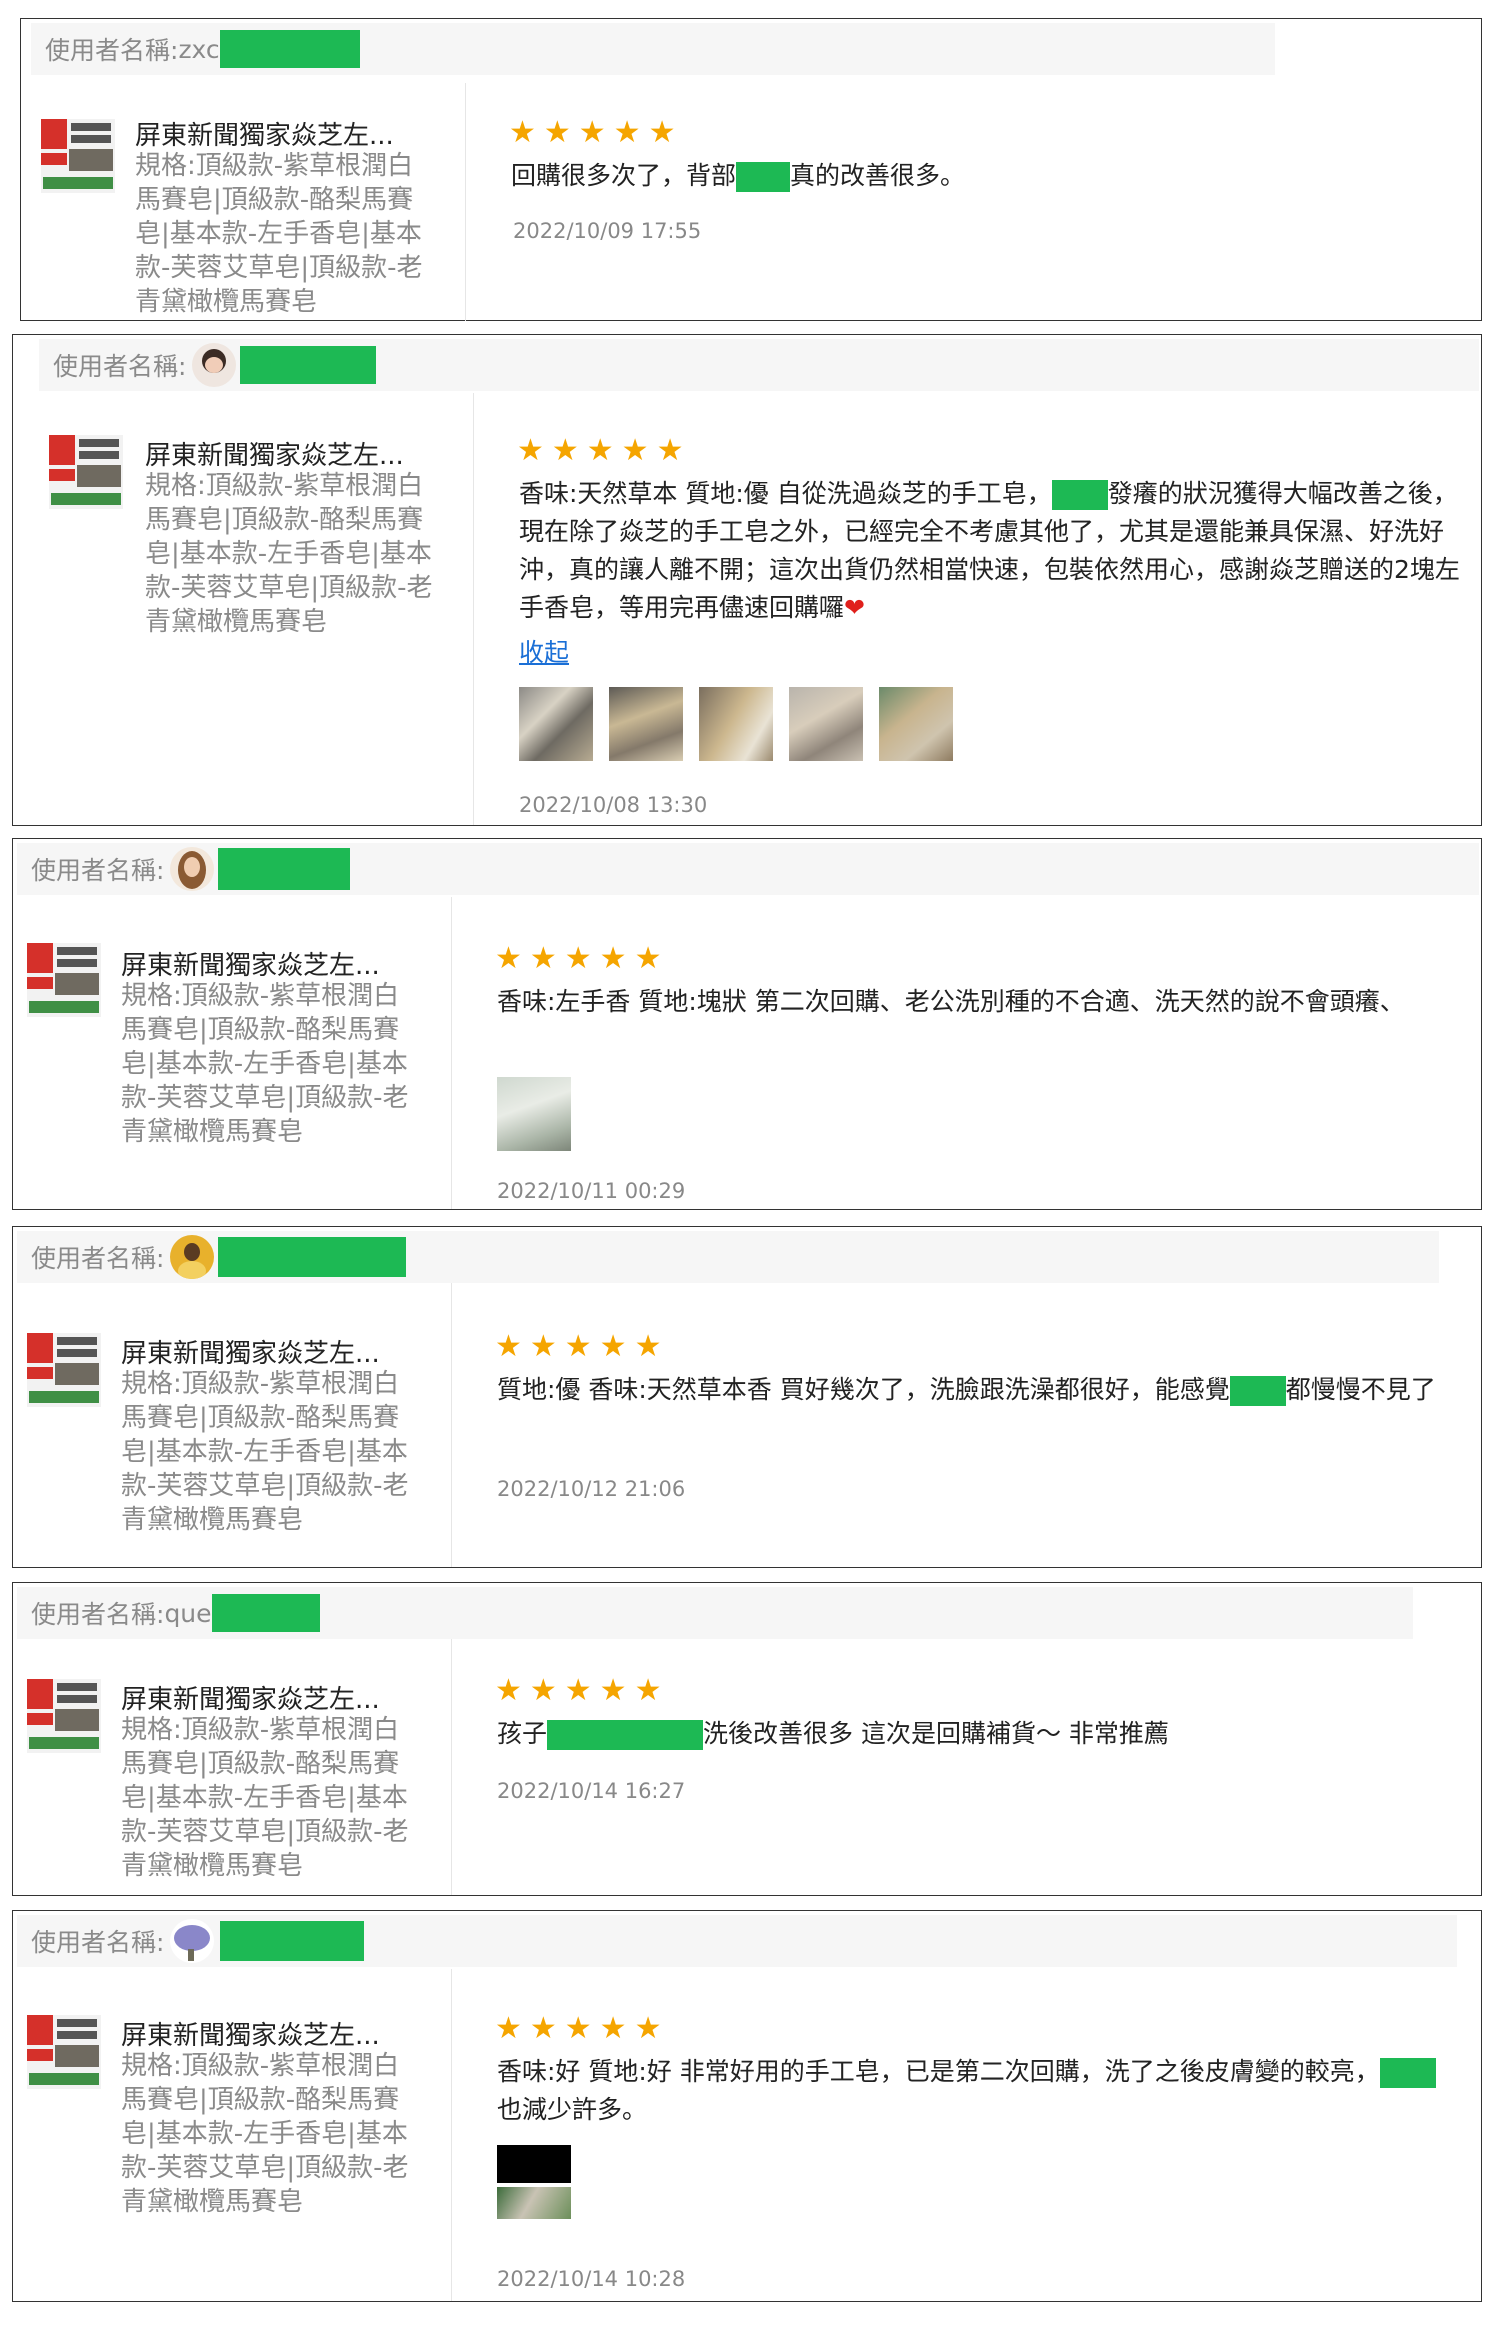 This screenshot has height=2328, width=1500. Describe the element at coordinates (188, 1613) in the screenshot. I see `username-prefix: que` at that location.